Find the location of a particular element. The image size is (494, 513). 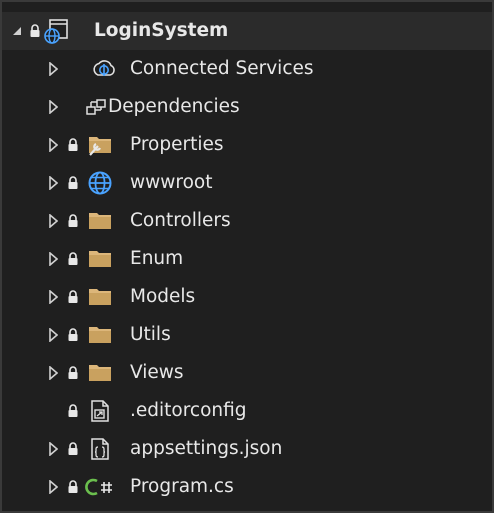

tree-item-views: Views is located at coordinates (247, 373).